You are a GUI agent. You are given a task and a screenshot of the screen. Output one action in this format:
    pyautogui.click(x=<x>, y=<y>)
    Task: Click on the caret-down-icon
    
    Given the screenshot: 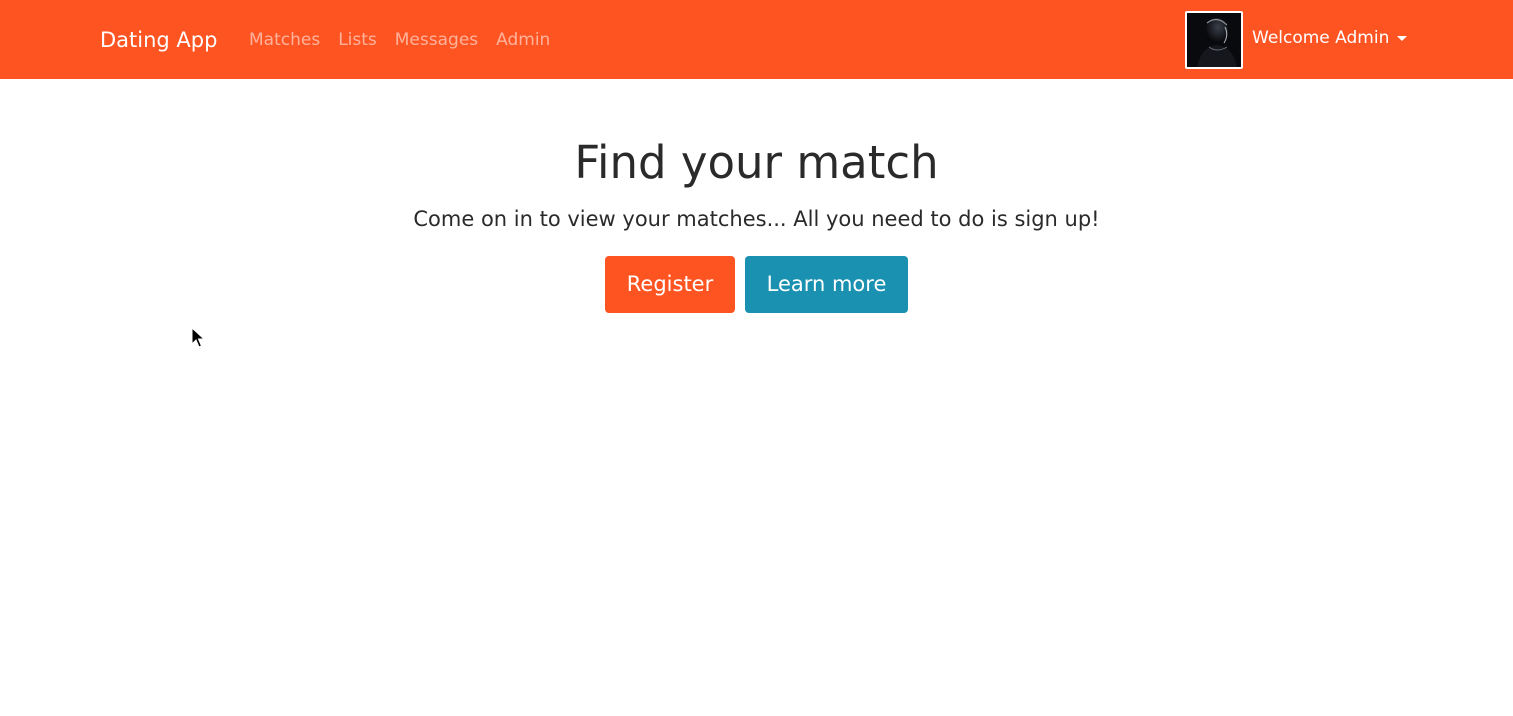 What is the action you would take?
    pyautogui.click(x=1402, y=38)
    